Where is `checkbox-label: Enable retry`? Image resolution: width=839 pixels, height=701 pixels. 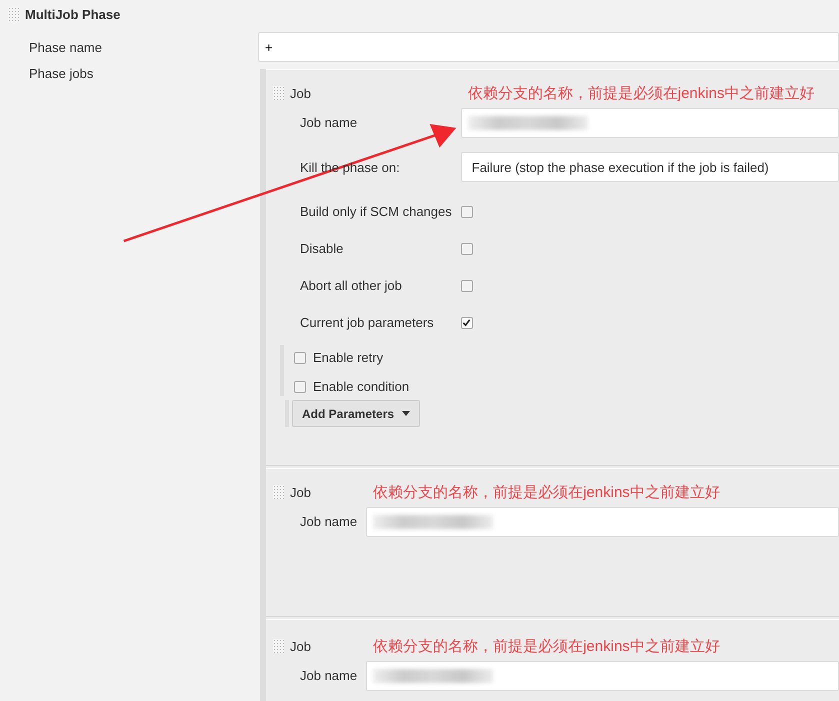
checkbox-label: Enable retry is located at coordinates (348, 357).